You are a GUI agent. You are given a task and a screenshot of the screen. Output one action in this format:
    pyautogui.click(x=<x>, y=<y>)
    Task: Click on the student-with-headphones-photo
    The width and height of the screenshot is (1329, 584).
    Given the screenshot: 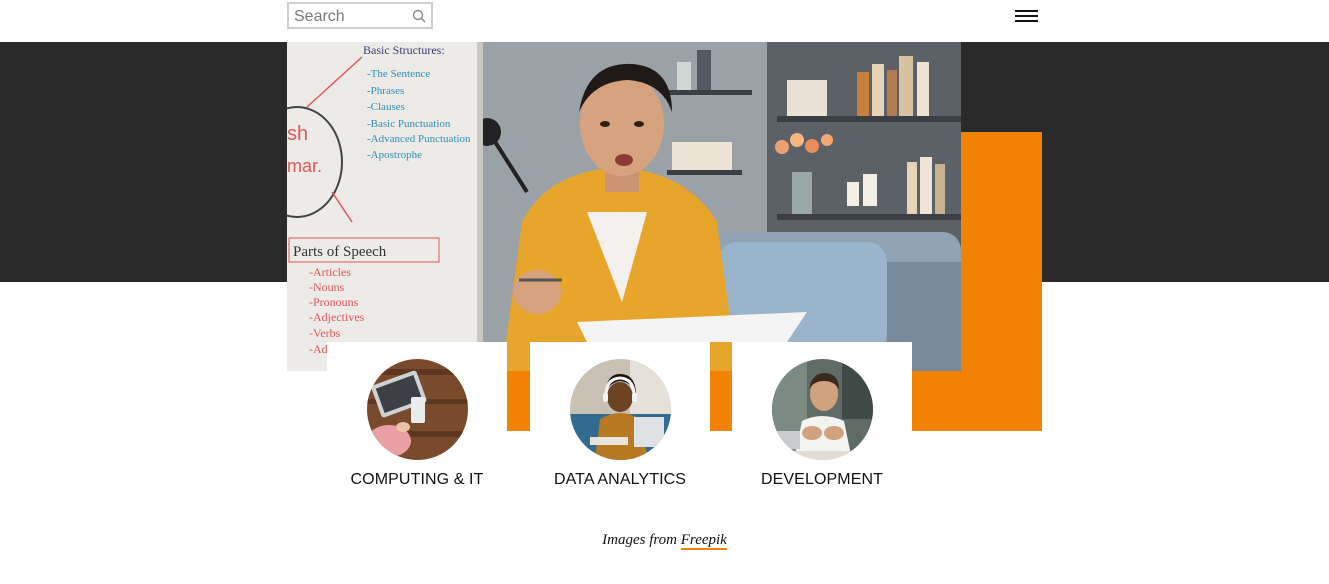 What is the action you would take?
    pyautogui.click(x=620, y=409)
    